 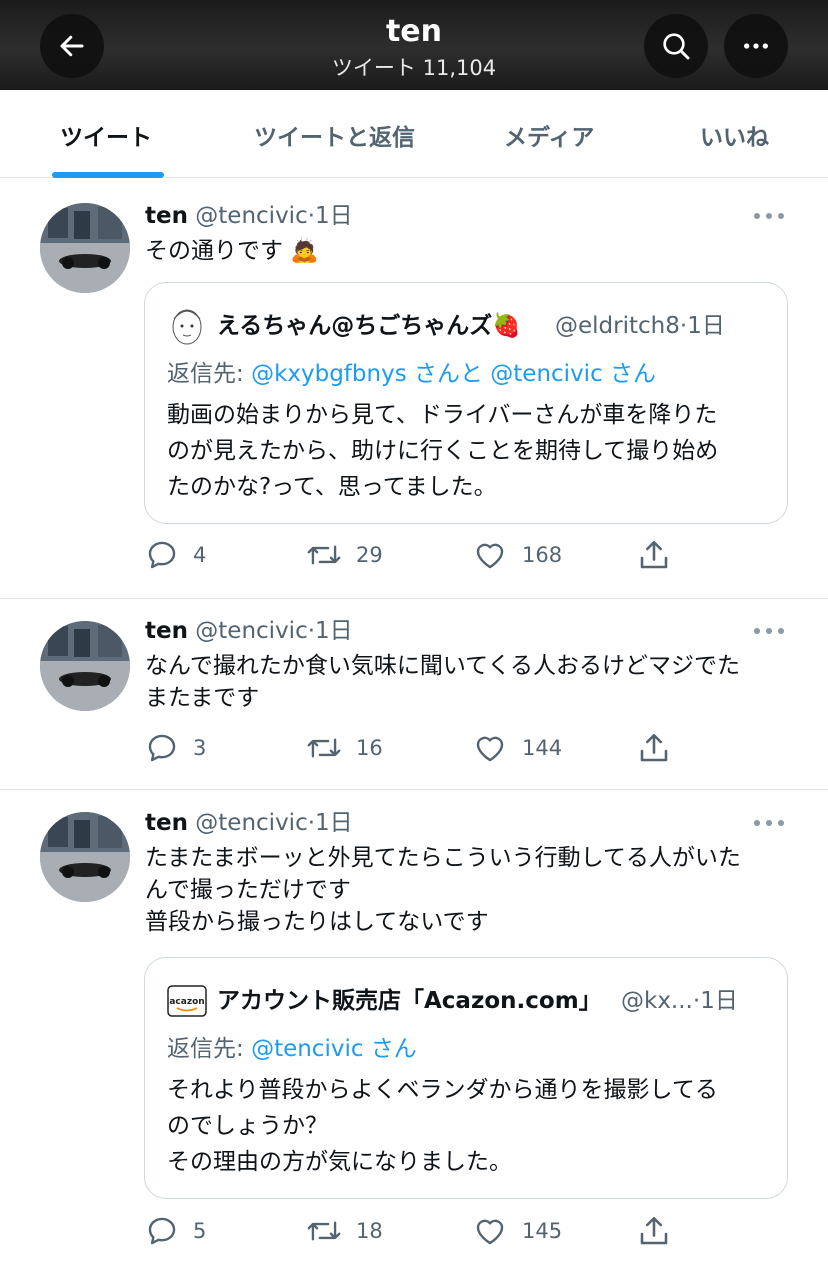 I want to click on tweet-text-line: その通りです 🙇, so click(x=232, y=251).